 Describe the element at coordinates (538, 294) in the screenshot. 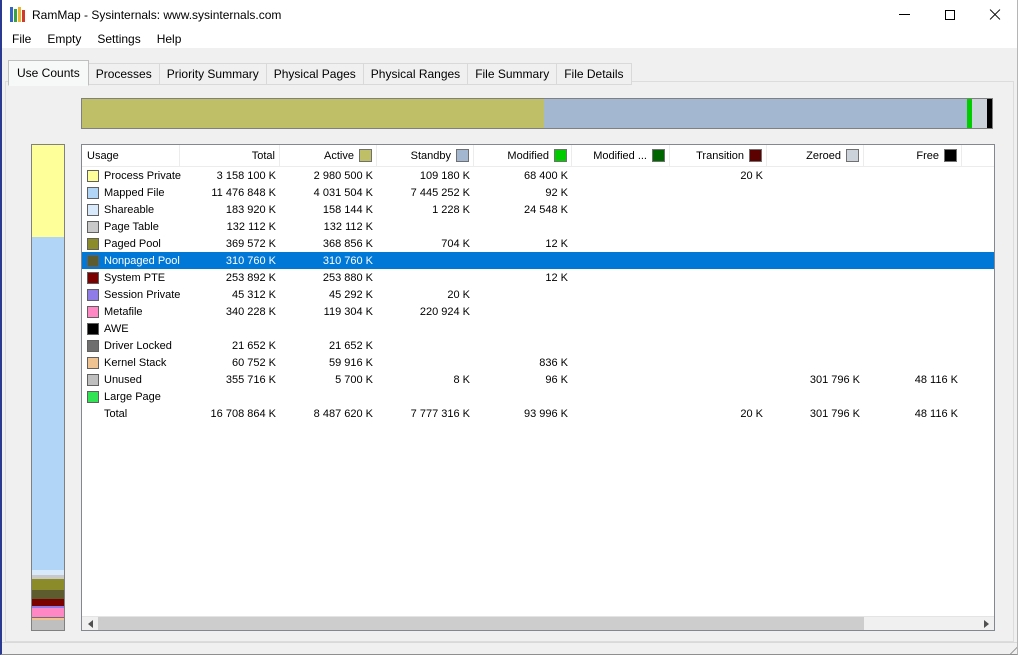

I see `table-row-session-private: Session Private 45 312 K 45 292 K 20 K` at that location.